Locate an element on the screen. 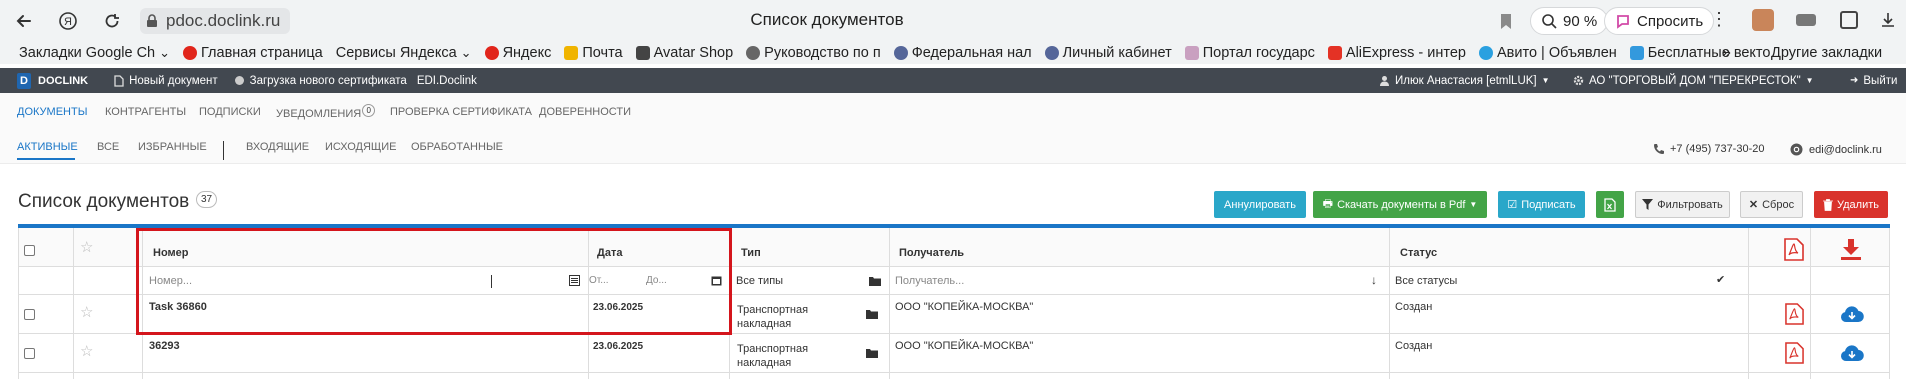  subtab-processed: ОБРАБОТАННЫЕ is located at coordinates (457, 147).